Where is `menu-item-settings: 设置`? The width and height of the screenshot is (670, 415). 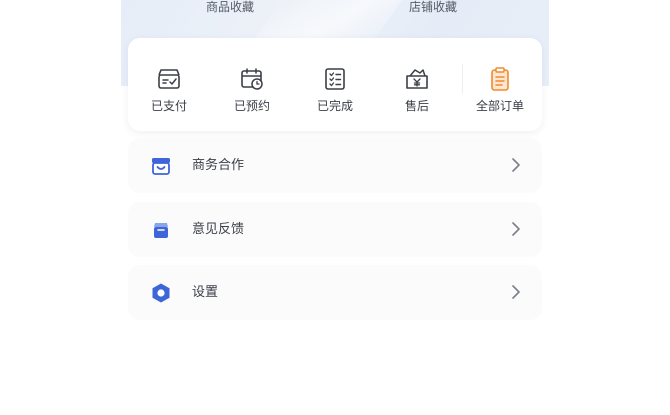 menu-item-settings: 设置 is located at coordinates (335, 292).